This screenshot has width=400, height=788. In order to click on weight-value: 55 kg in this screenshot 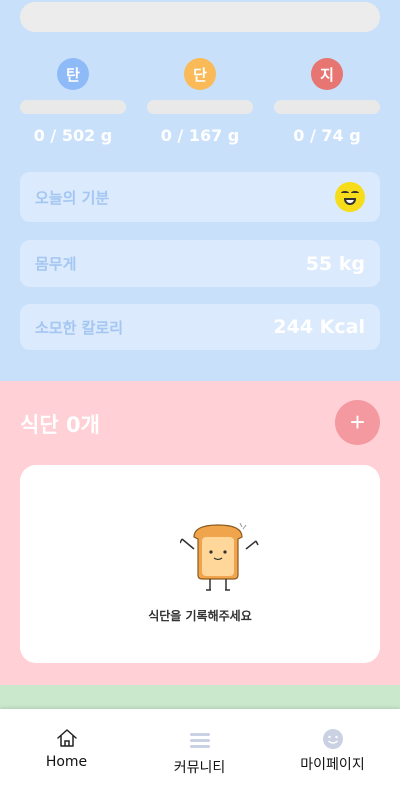, I will do `click(335, 263)`.